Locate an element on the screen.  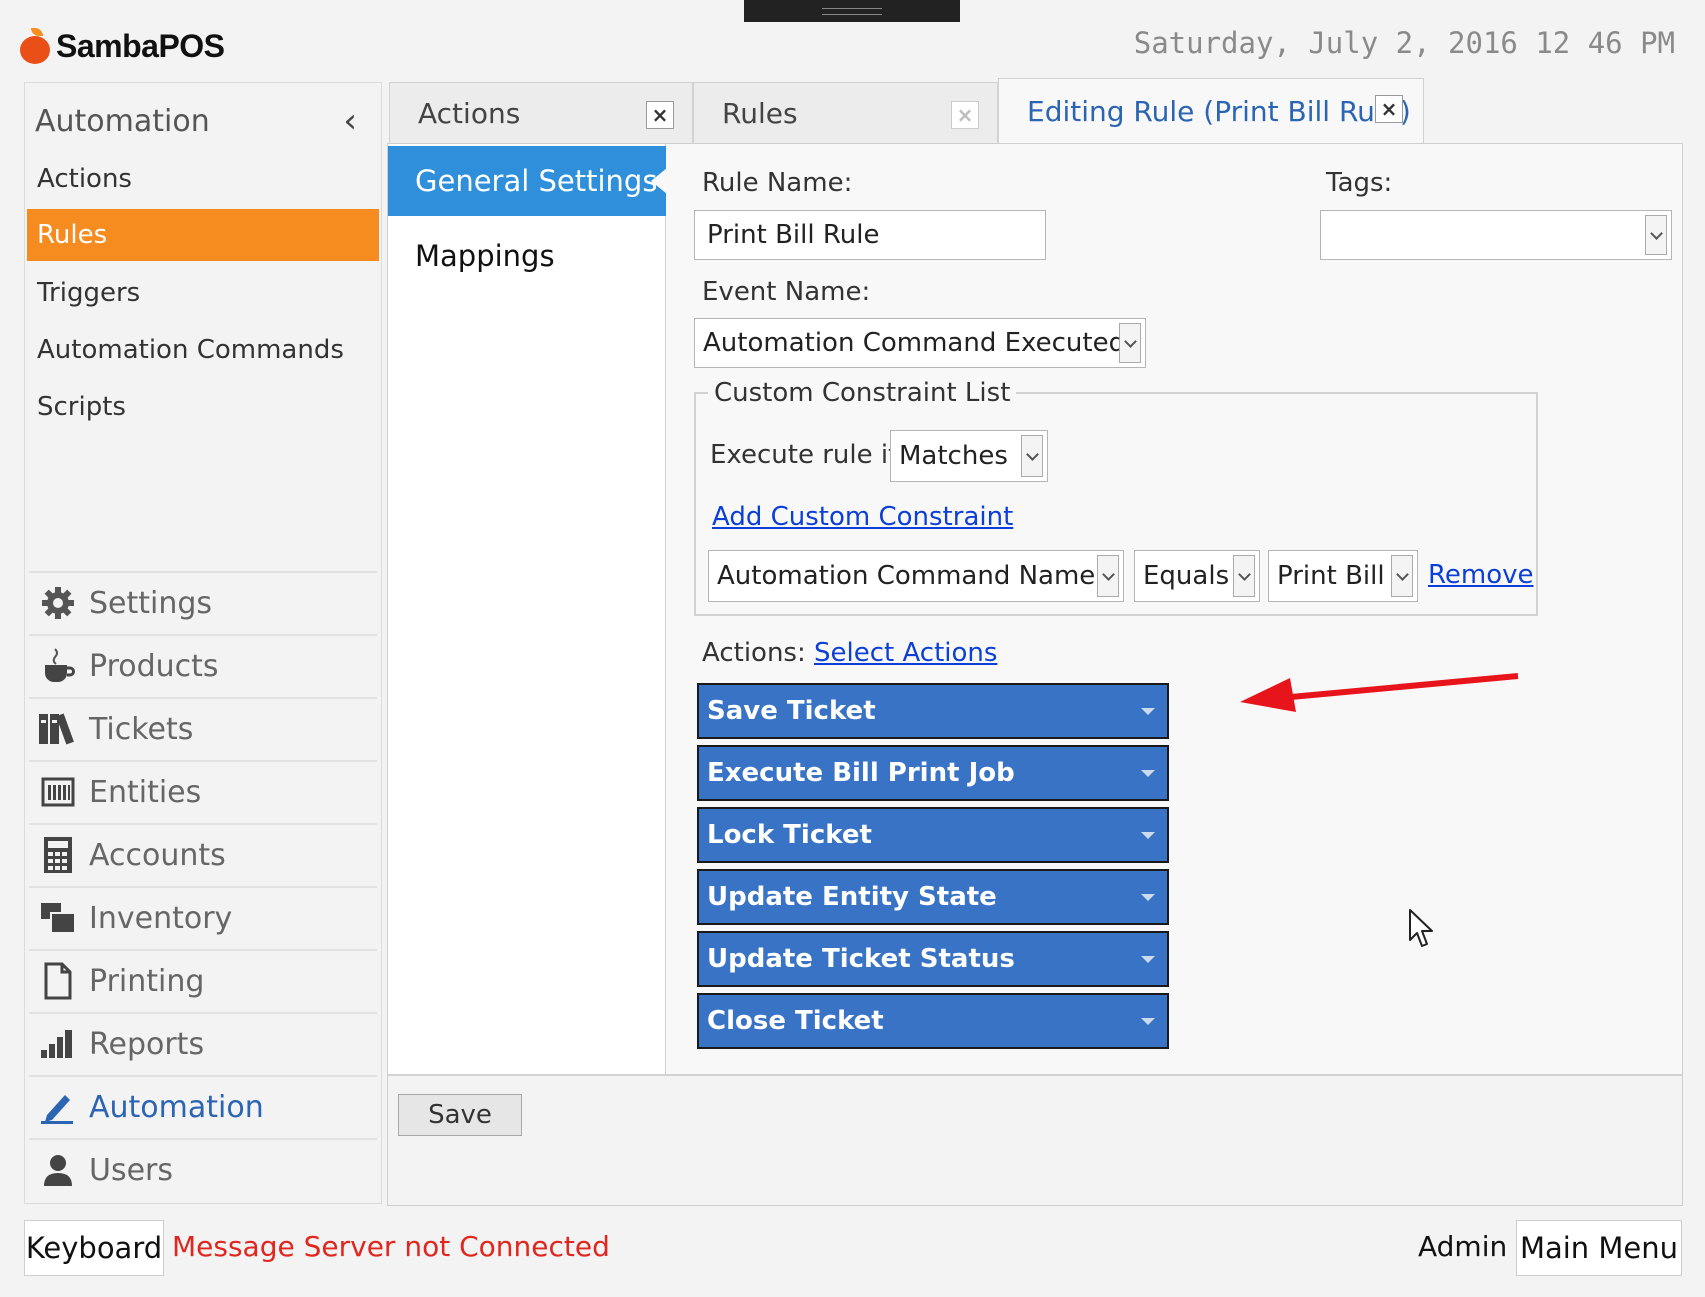
coffee-cup-icon is located at coordinates (58, 666).